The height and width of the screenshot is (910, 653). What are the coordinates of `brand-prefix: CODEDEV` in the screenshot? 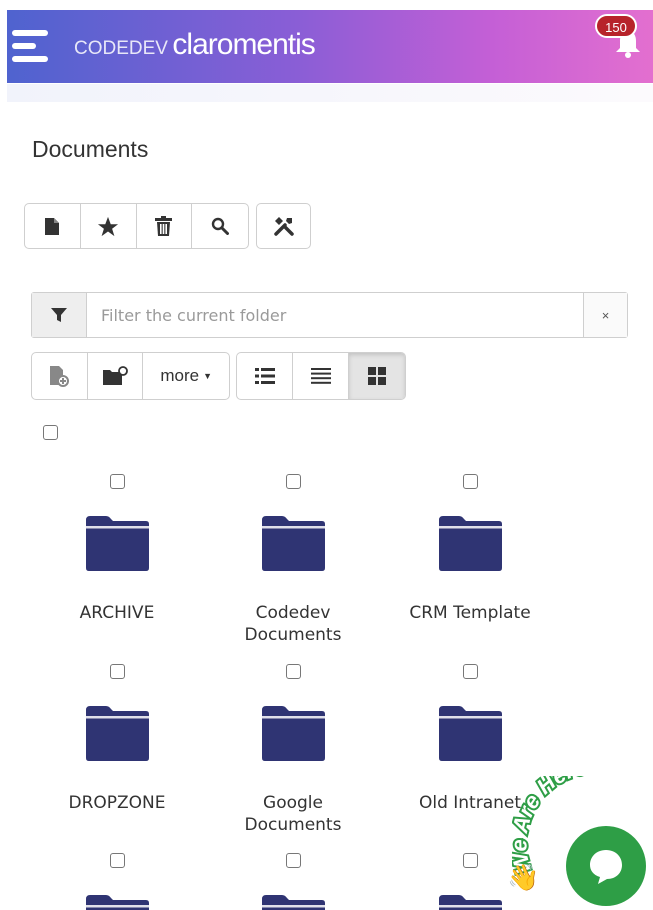 It's located at (121, 48).